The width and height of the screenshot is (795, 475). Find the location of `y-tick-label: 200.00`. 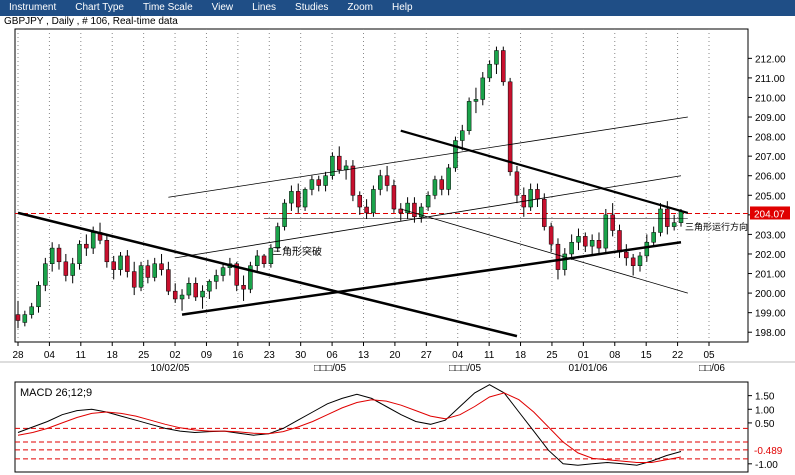

y-tick-label: 200.00 is located at coordinates (770, 294).